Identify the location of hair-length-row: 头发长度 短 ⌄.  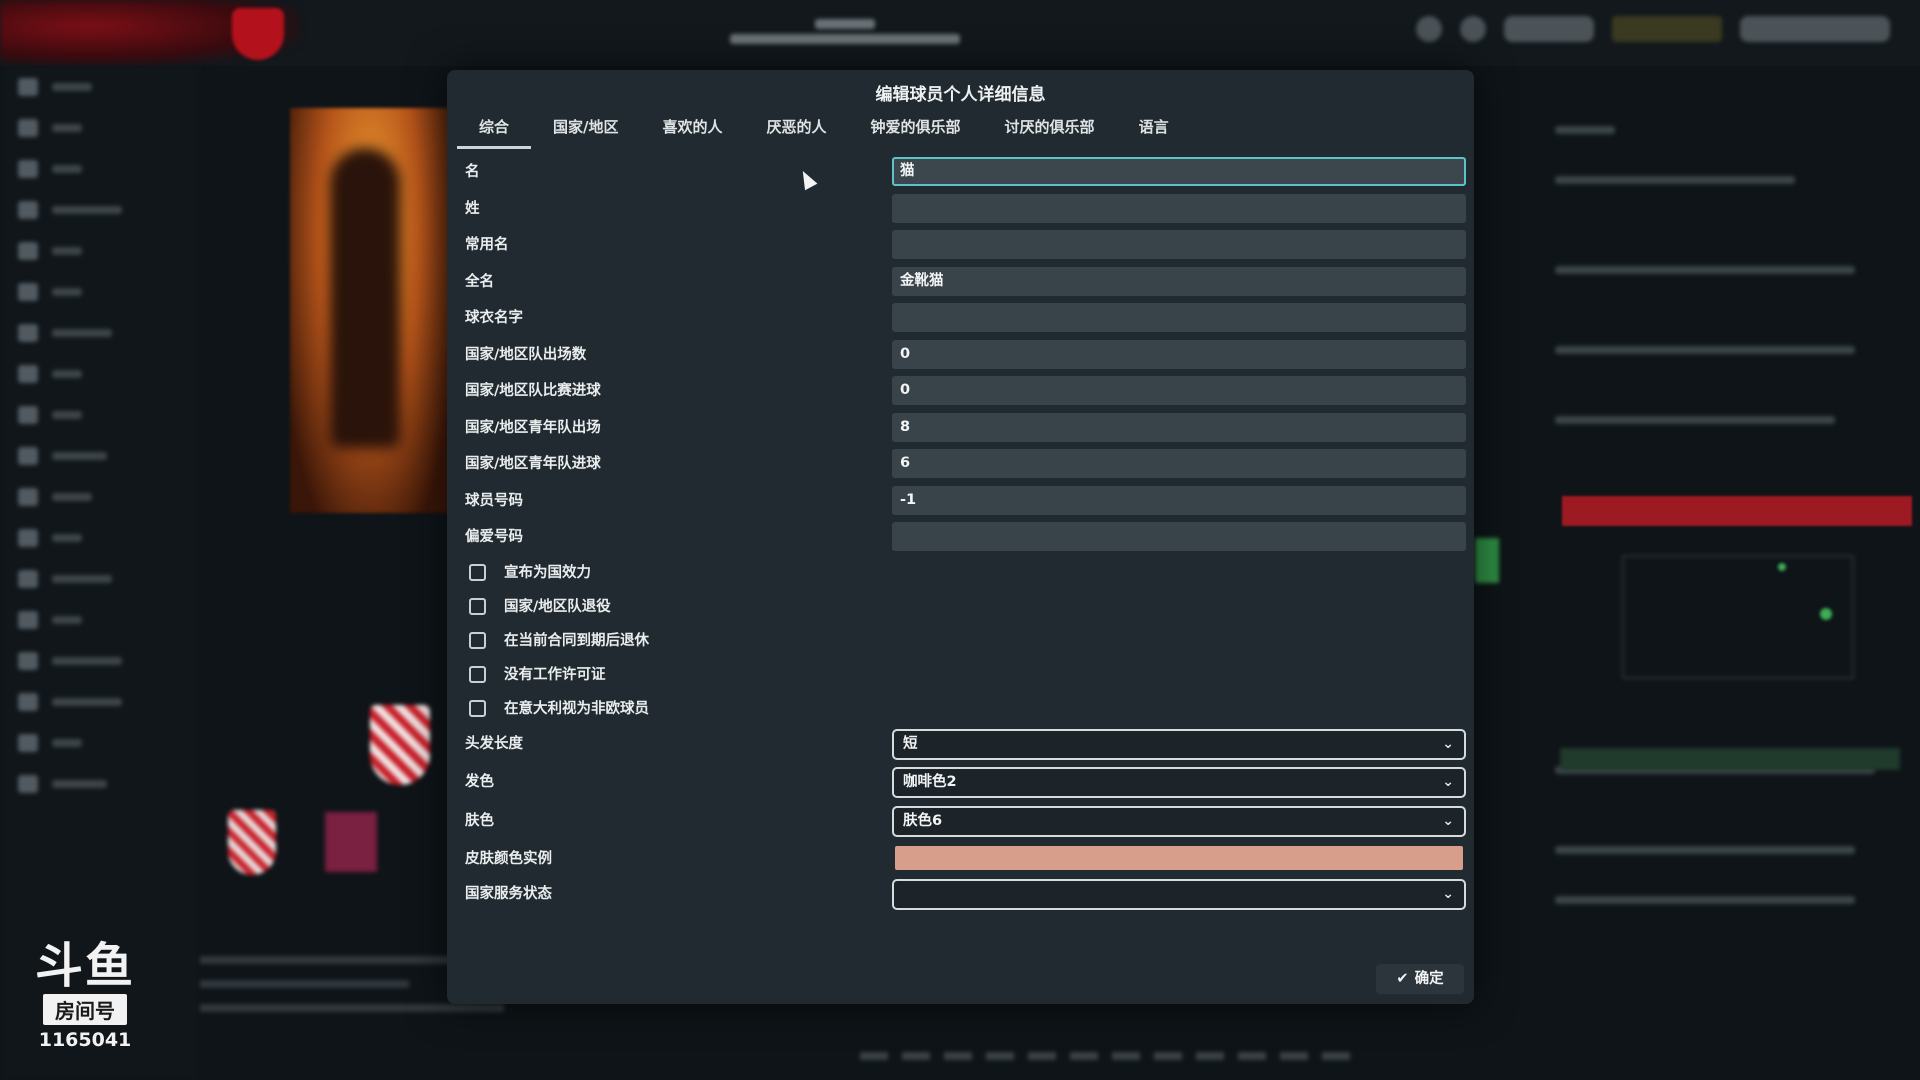
(960, 745).